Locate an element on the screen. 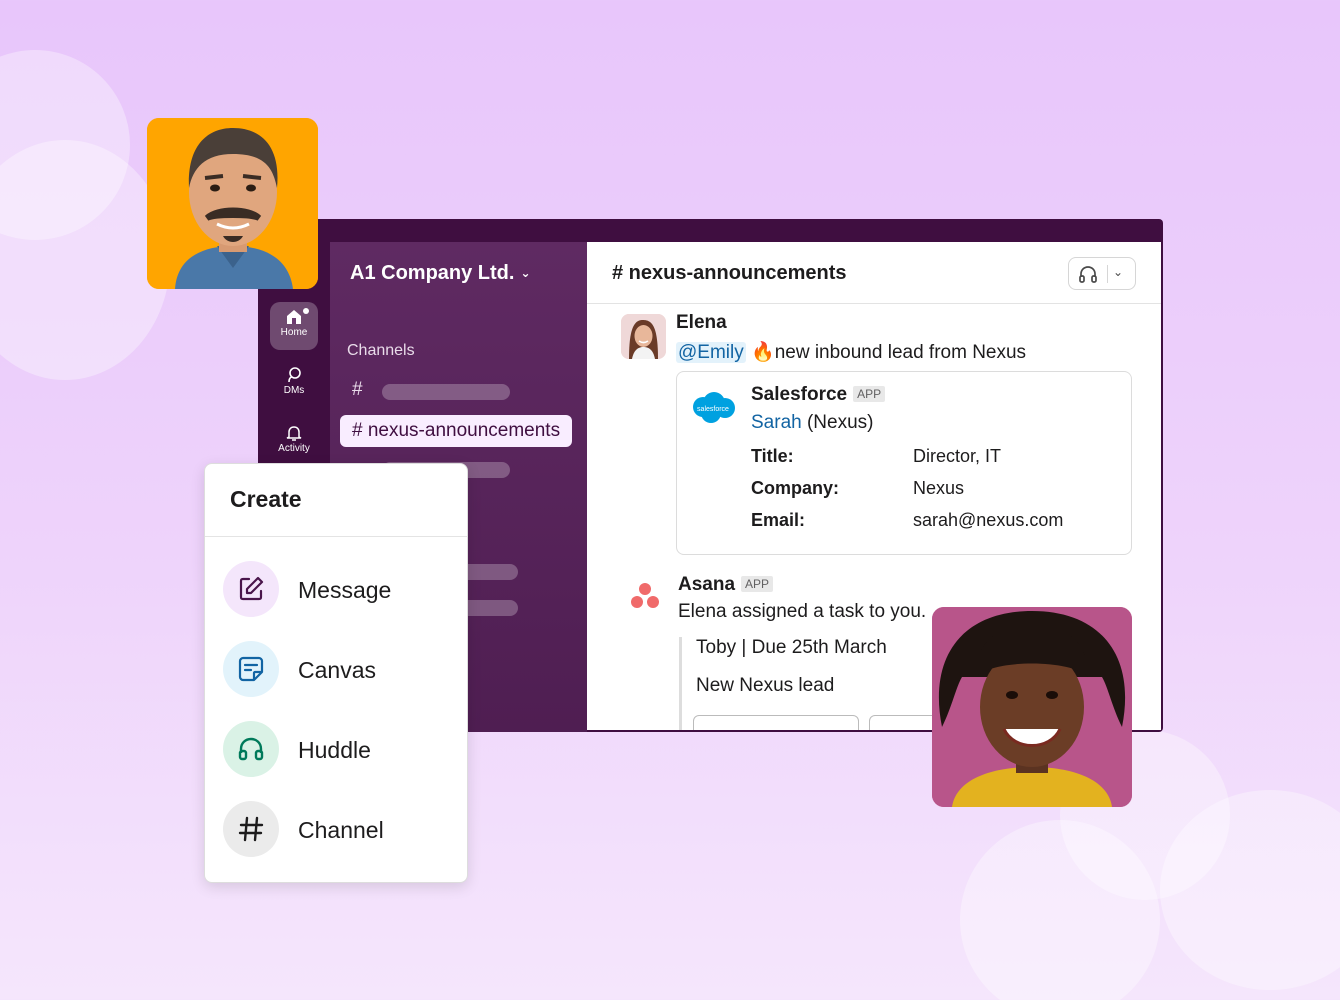 The height and width of the screenshot is (1000, 1340). user-photo-man is located at coordinates (232, 203).